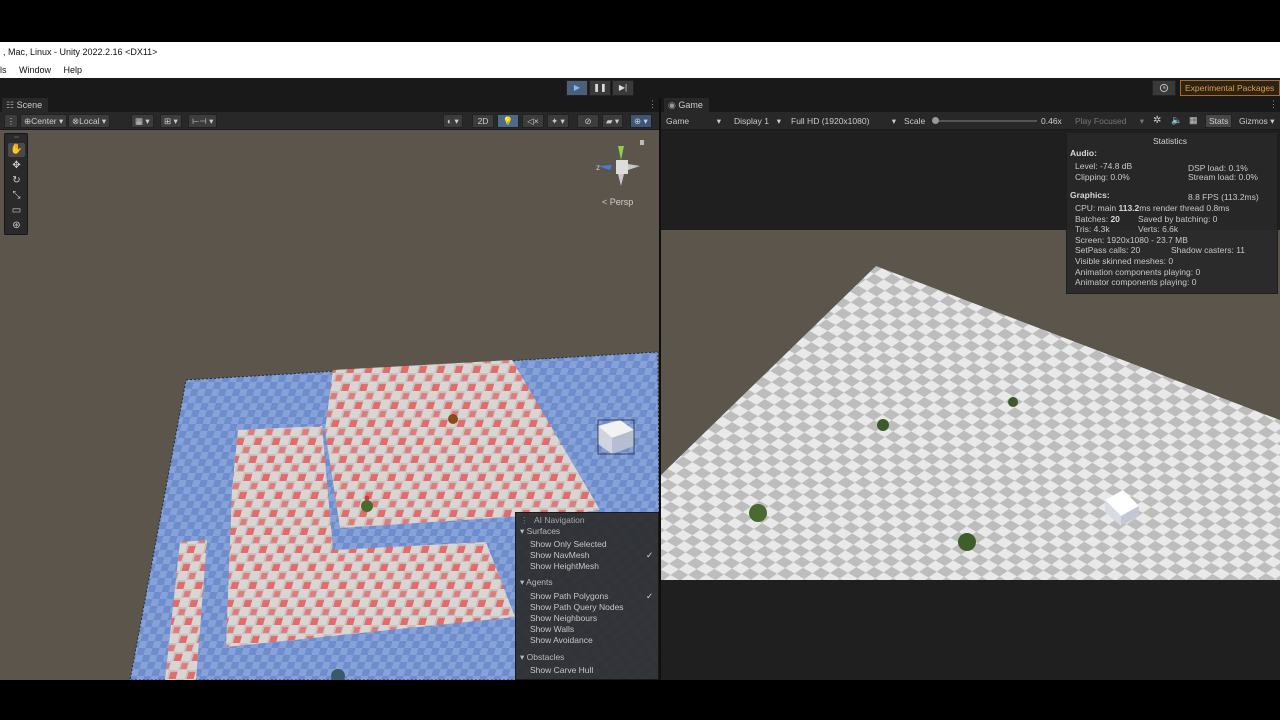  Describe the element at coordinates (652, 104) in the screenshot. I see `scene-tab-menu-icon: ⋮` at that location.